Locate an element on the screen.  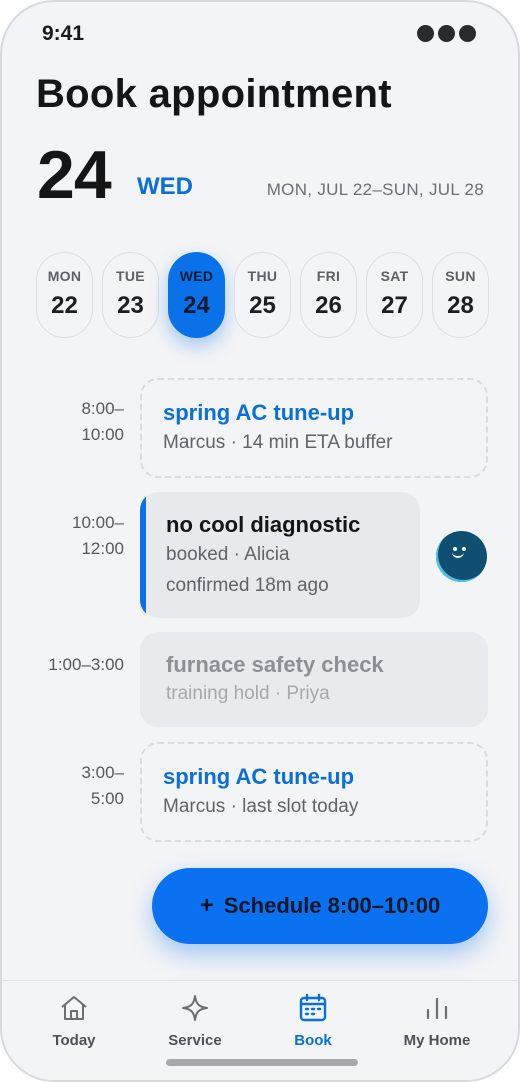
schedule-button-label: Schedule 8:00–10:00 is located at coordinates (332, 905).